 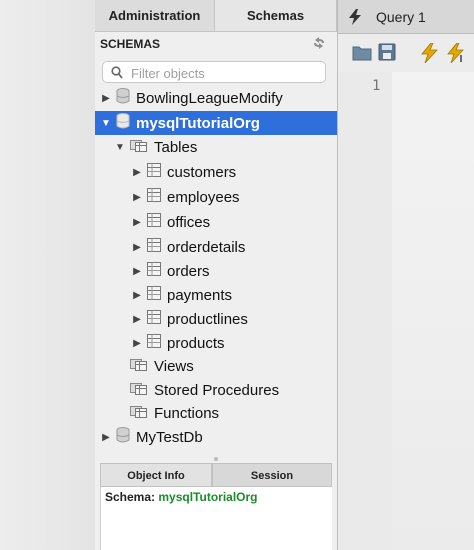 What do you see at coordinates (139, 366) in the screenshot?
I see `views-folder-icon` at bounding box center [139, 366].